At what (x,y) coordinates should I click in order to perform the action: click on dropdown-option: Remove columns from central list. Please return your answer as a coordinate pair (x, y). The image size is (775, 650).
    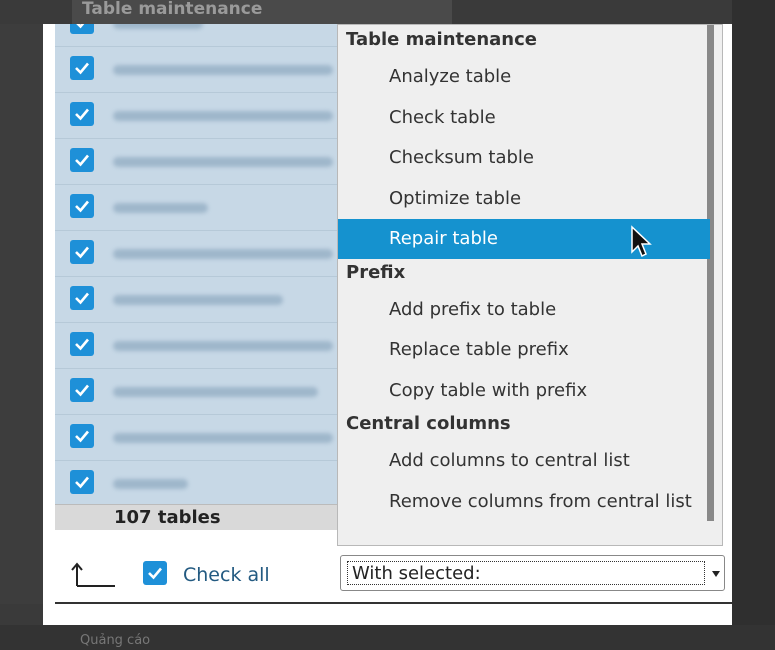
    Looking at the image, I should click on (524, 502).